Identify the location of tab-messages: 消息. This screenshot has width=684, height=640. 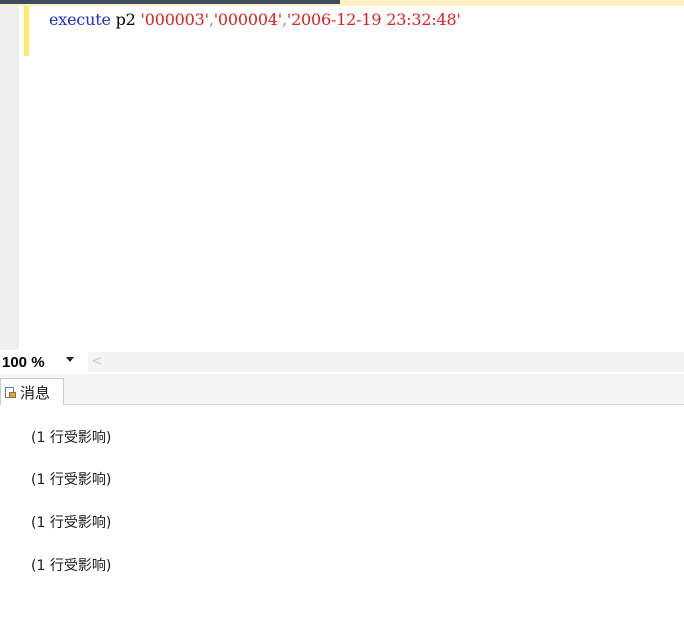
(32, 392).